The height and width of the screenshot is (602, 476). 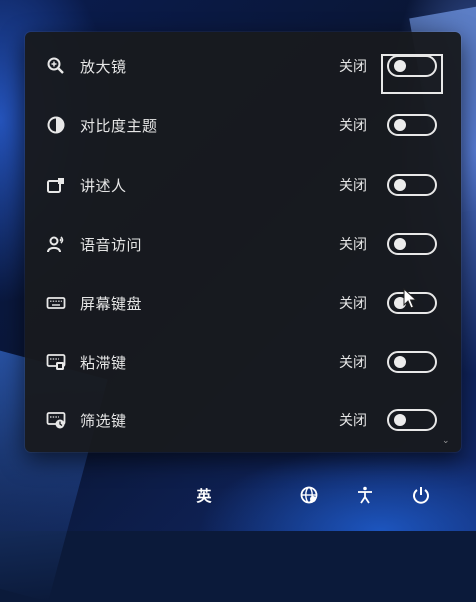 What do you see at coordinates (119, 125) in the screenshot?
I see `contrast-theme-label: 对比度主题` at bounding box center [119, 125].